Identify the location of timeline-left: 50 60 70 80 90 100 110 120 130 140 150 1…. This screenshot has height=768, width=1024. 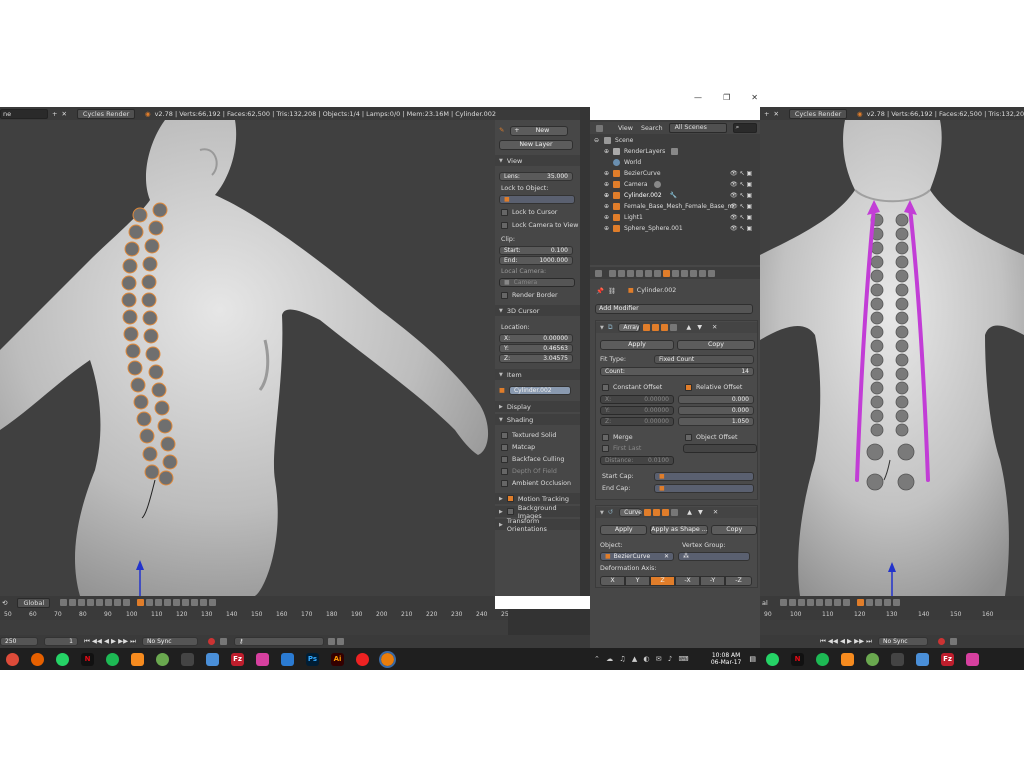
(295, 622).